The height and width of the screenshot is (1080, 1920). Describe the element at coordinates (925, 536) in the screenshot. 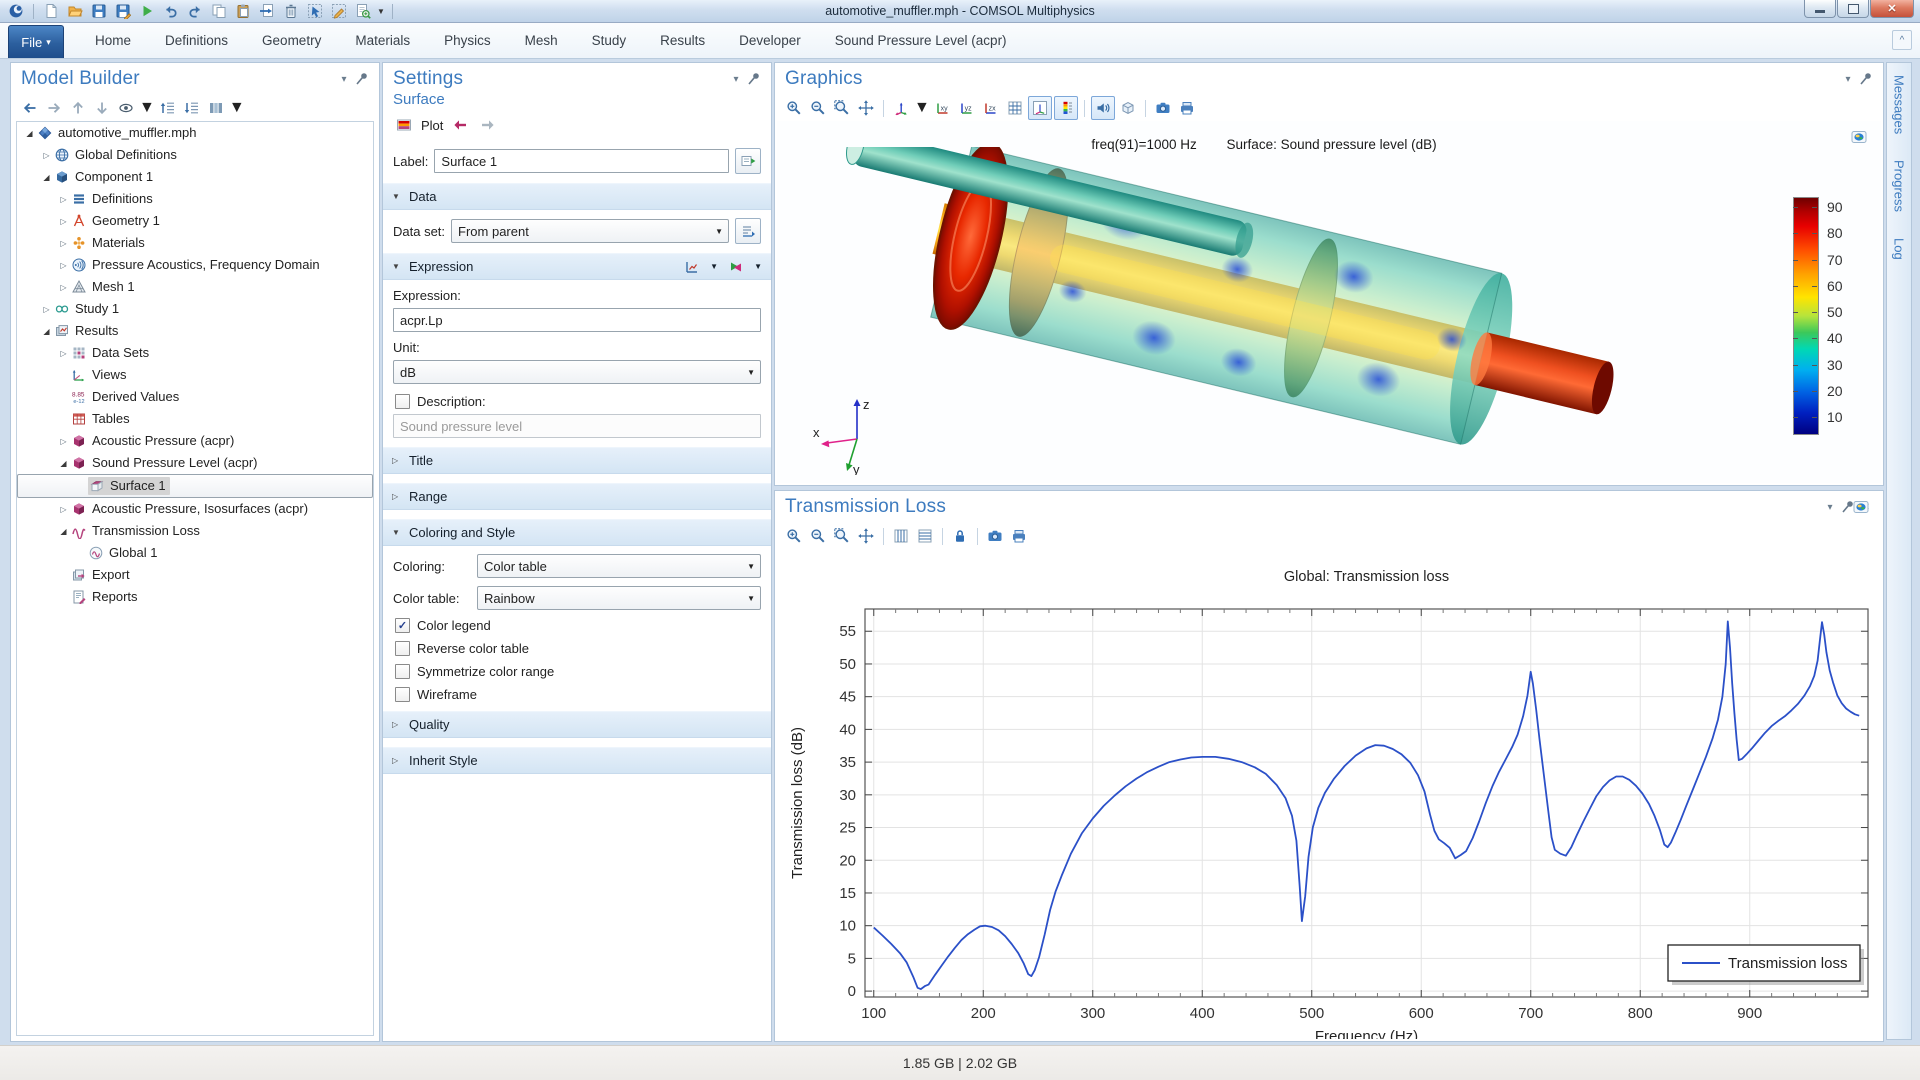

I see `y-grid-button` at that location.